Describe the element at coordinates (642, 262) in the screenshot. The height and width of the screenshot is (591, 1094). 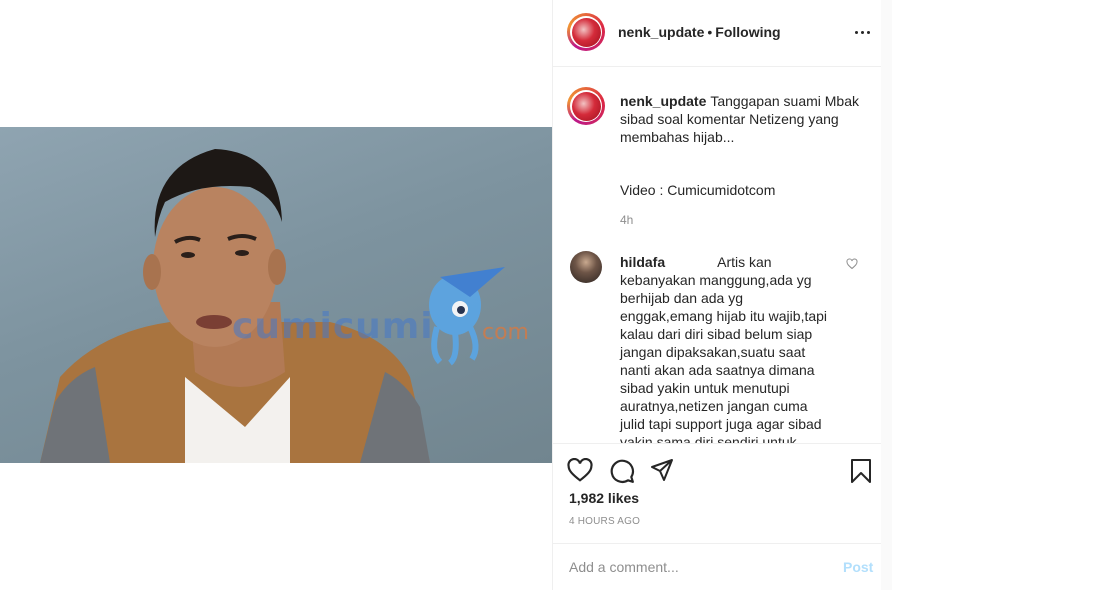
I see `comment-username: hildafa` at that location.